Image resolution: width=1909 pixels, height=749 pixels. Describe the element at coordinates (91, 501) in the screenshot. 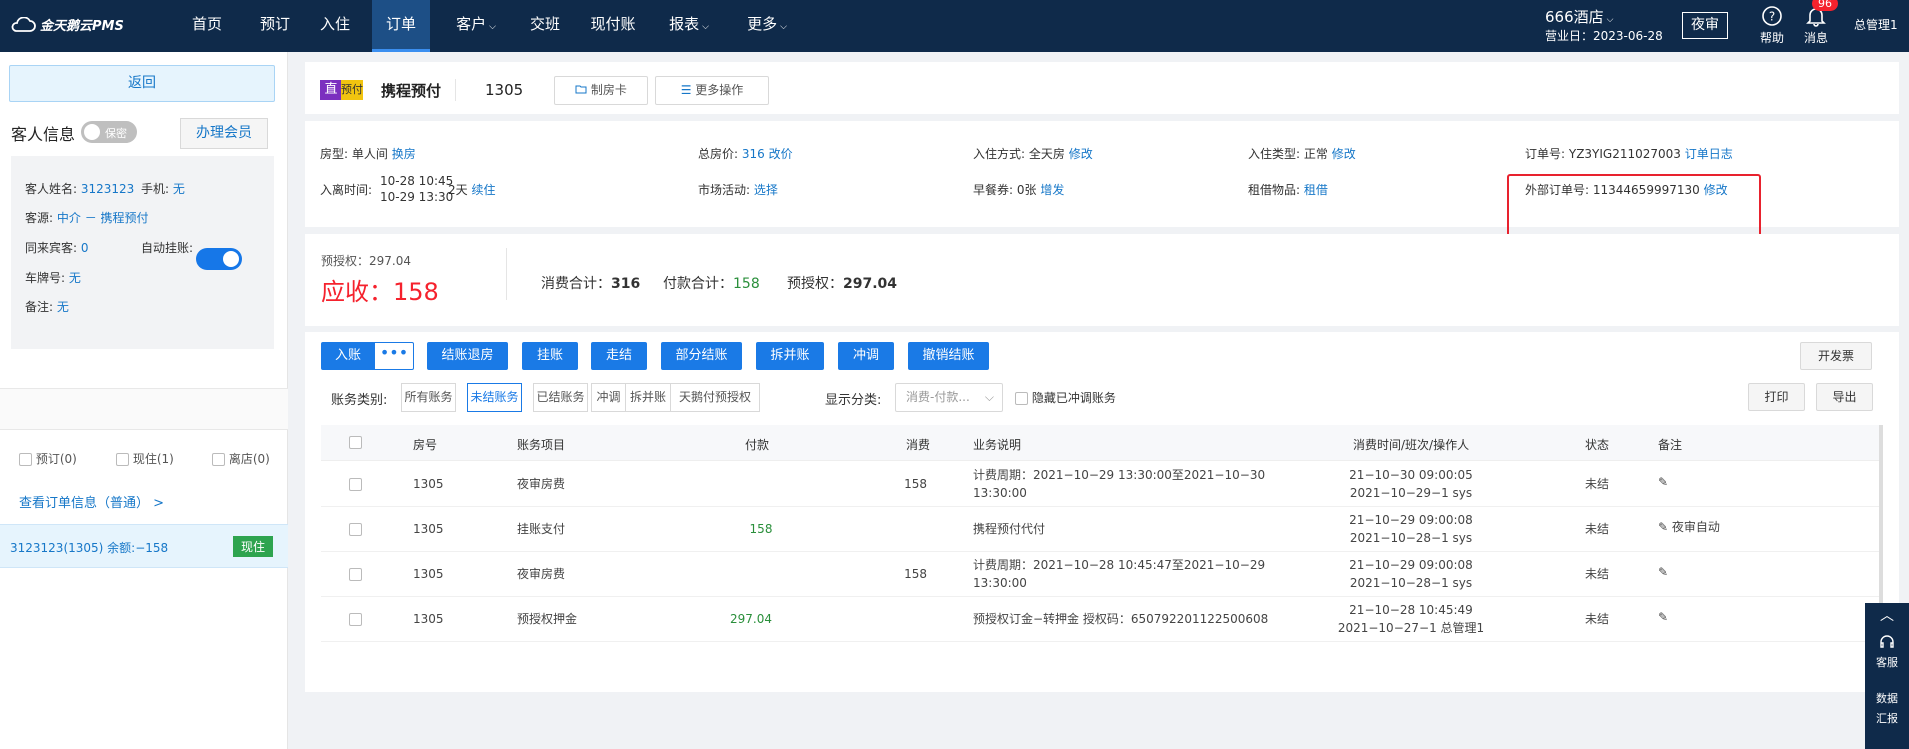

I see `view-order-link: 查看订单信息（普通） >` at that location.